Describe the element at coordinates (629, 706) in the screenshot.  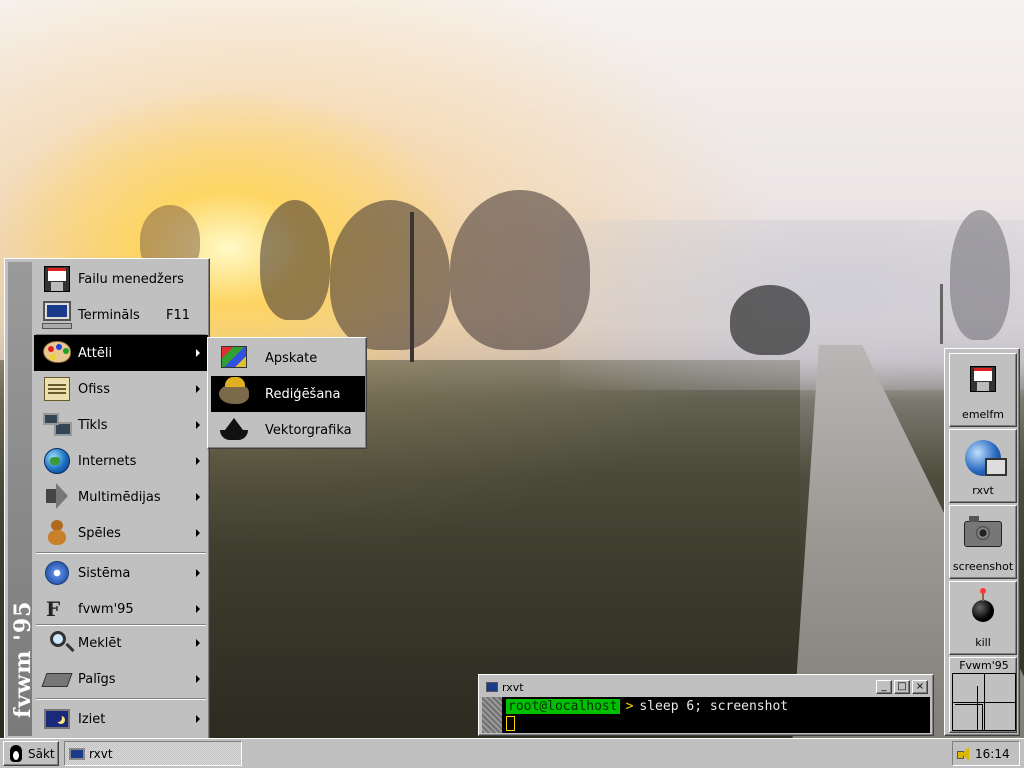
I see `prompt-arrow: >` at that location.